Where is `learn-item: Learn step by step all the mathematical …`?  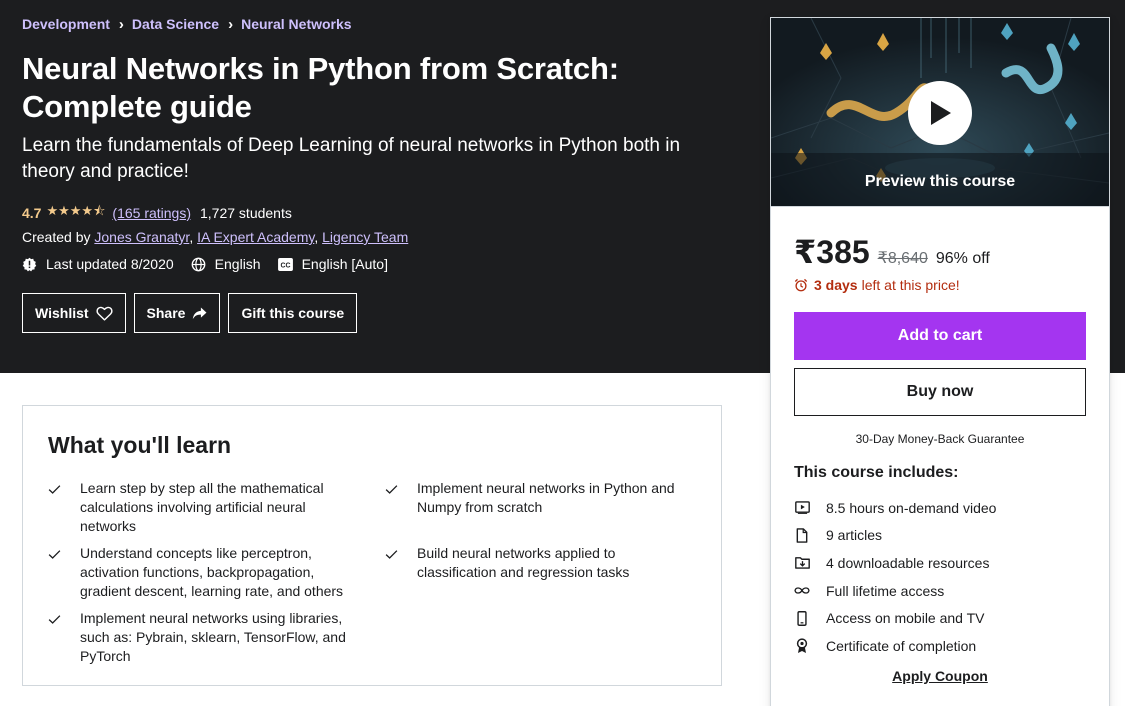
learn-item: Learn step by step all the mathematical … is located at coordinates (198, 507).